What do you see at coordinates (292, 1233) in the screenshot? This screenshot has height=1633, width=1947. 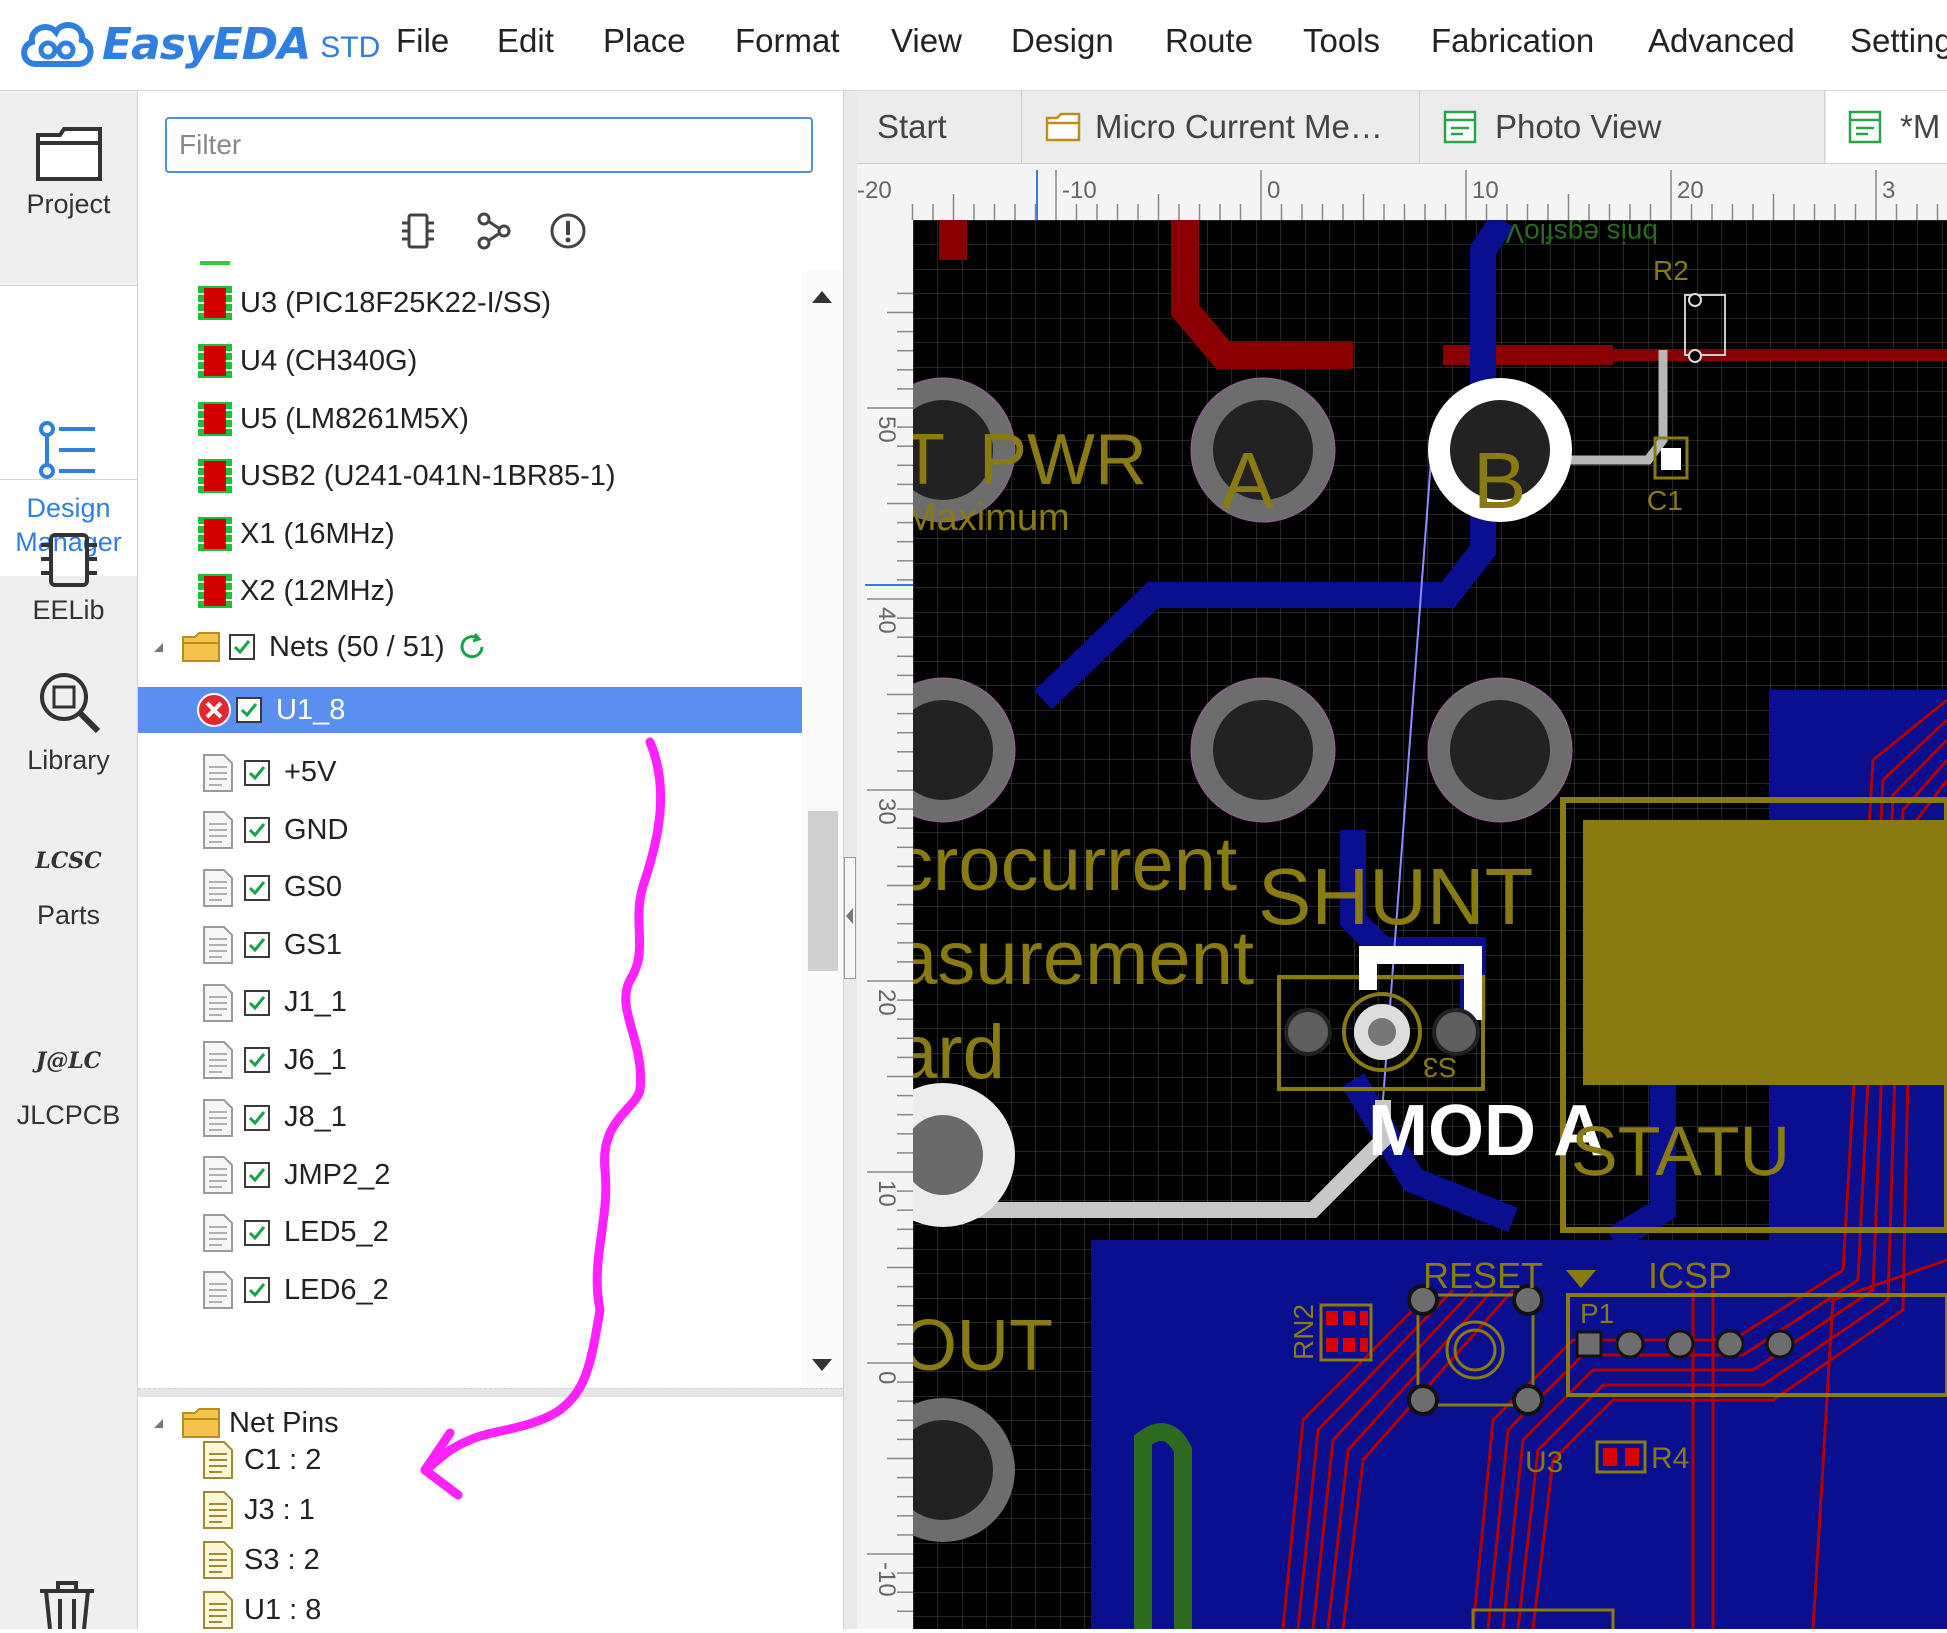 I see `tree-net-item: LED5_2` at bounding box center [292, 1233].